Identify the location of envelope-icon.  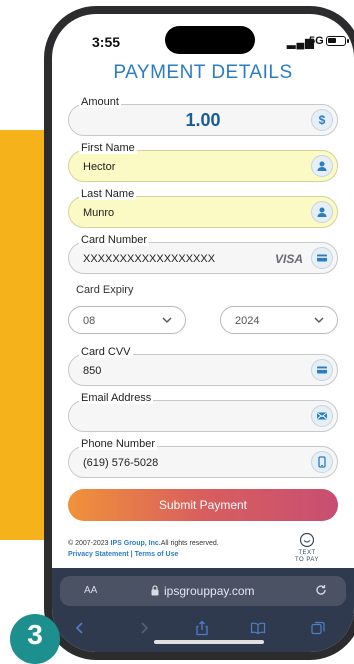
(322, 416).